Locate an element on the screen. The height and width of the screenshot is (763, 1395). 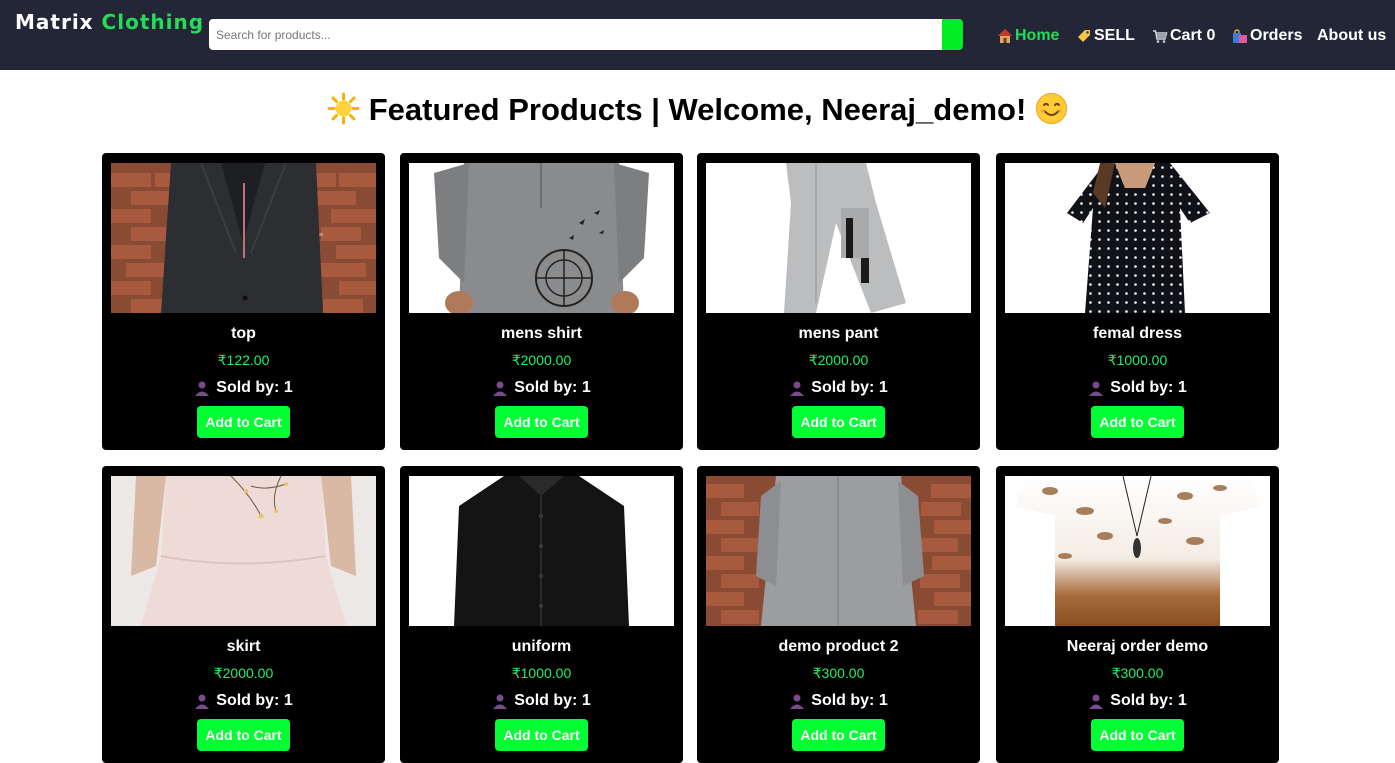
nav-cart: Cart 0 is located at coordinates (1183, 36).